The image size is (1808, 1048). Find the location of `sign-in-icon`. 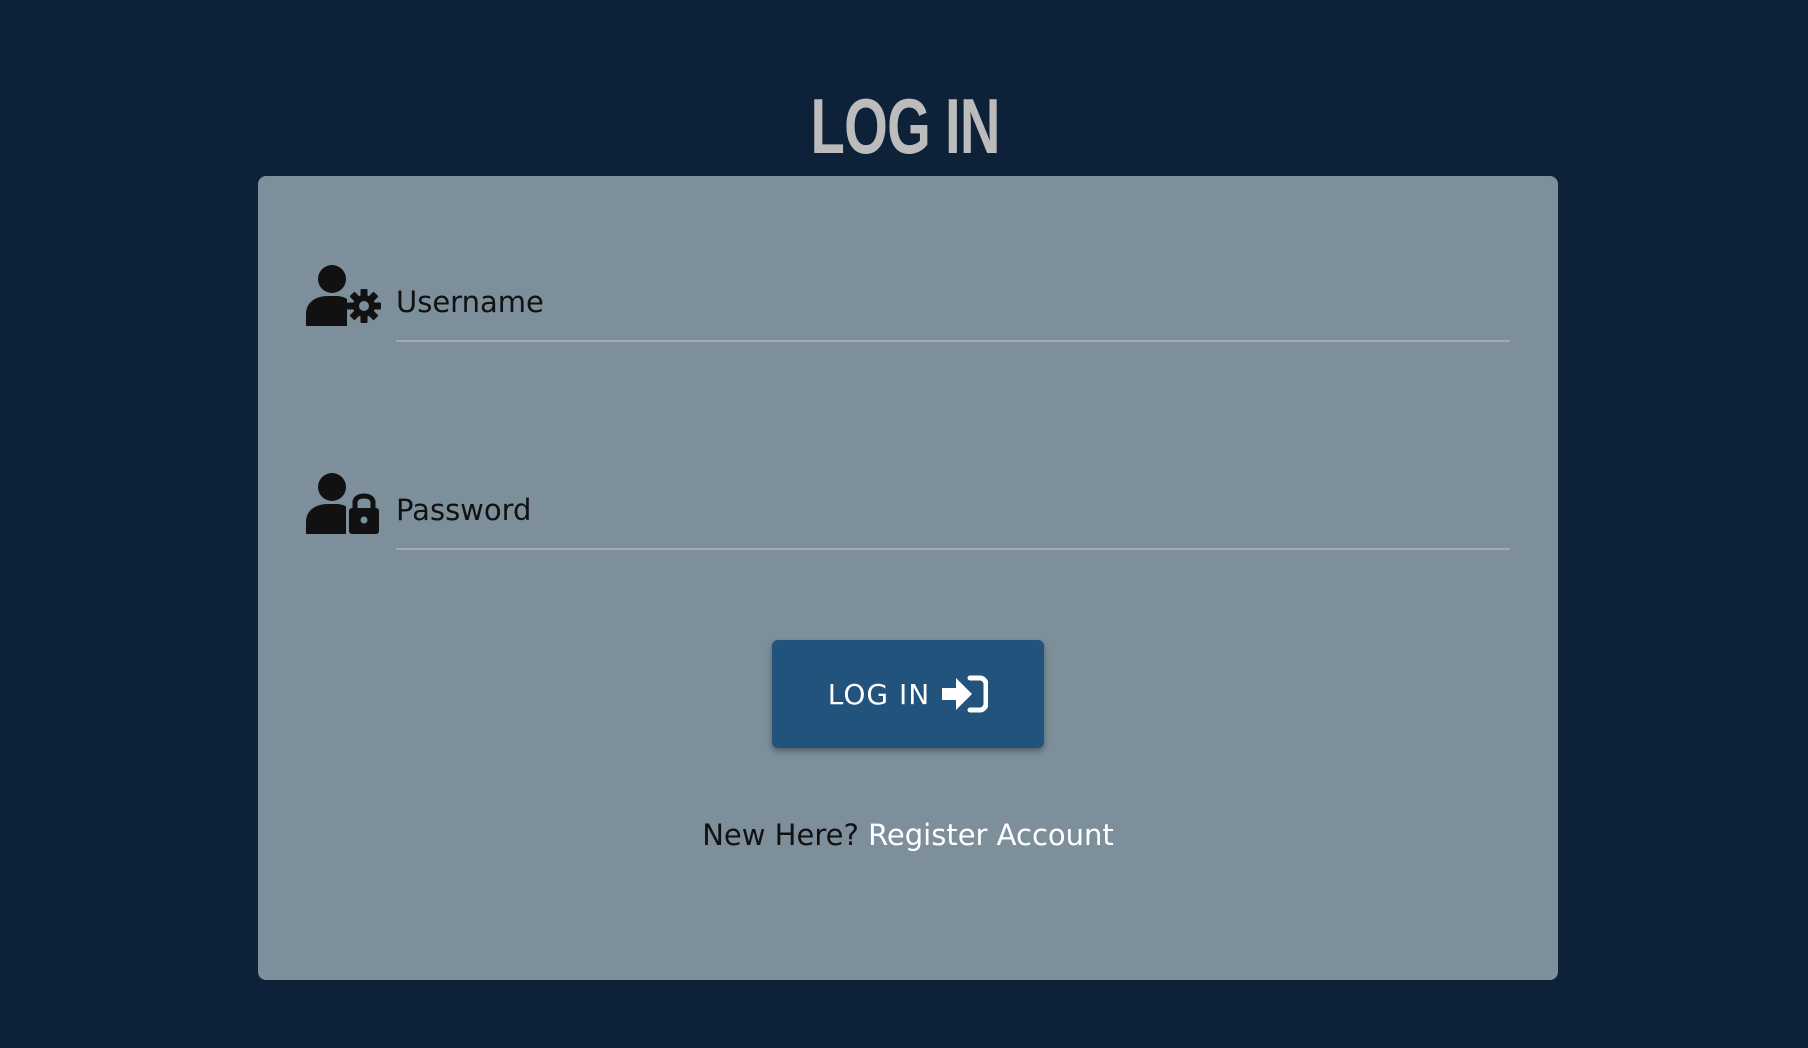

sign-in-icon is located at coordinates (964, 694).